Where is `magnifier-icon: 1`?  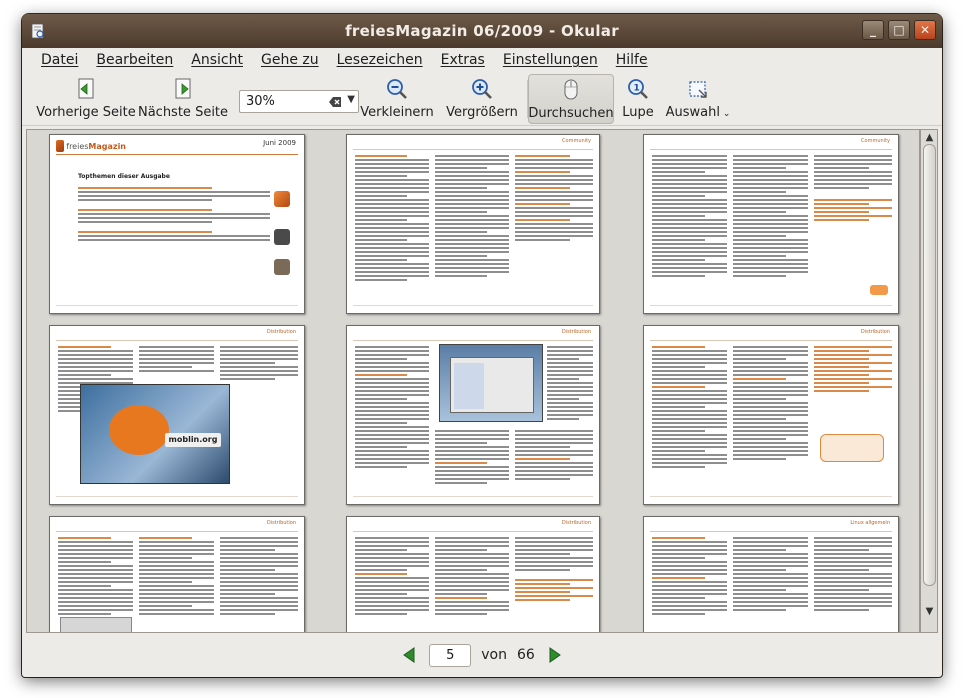 magnifier-icon: 1 is located at coordinates (638, 89).